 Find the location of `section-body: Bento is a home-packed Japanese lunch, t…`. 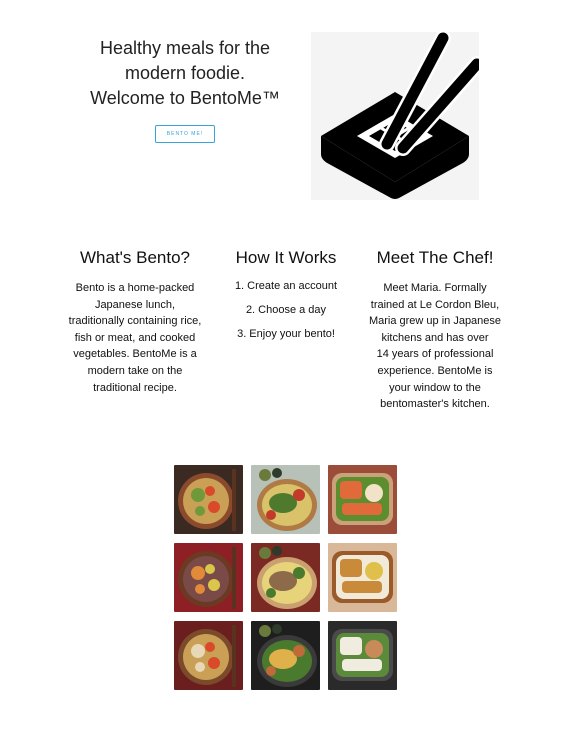

section-body: Bento is a home-packed Japanese lunch, t… is located at coordinates (135, 338).